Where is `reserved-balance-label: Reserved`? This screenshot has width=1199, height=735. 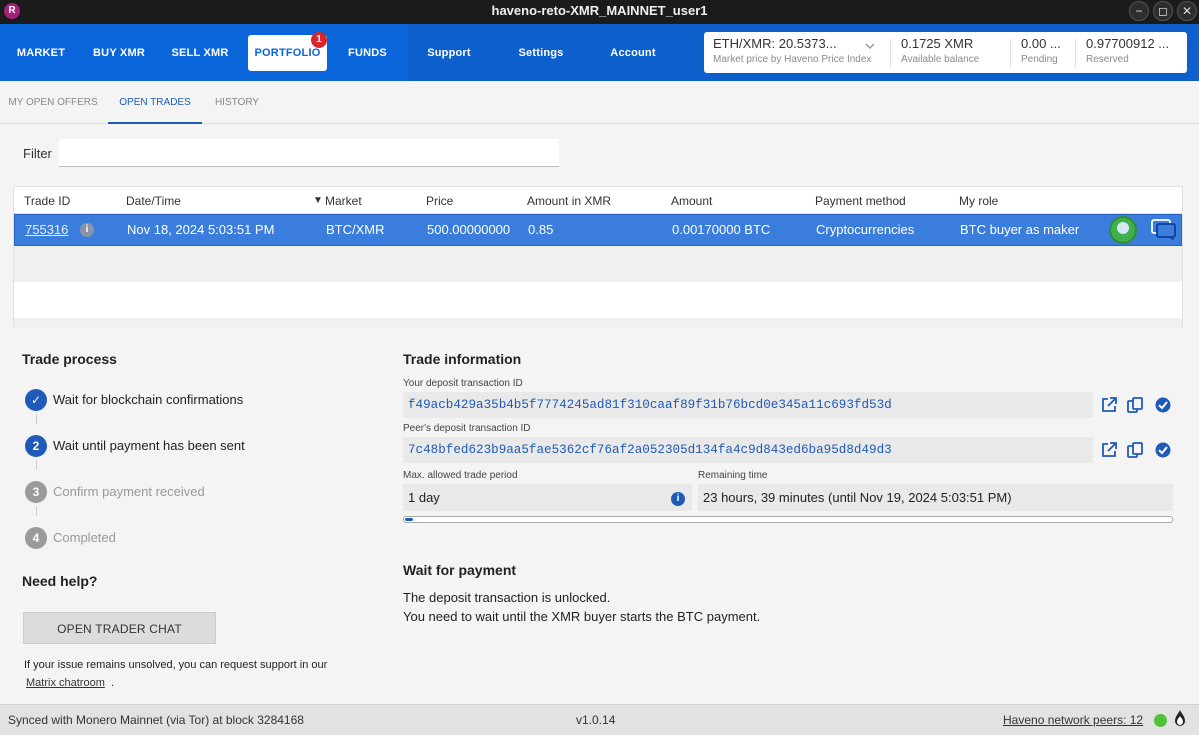 reserved-balance-label: Reserved is located at coordinates (1107, 59).